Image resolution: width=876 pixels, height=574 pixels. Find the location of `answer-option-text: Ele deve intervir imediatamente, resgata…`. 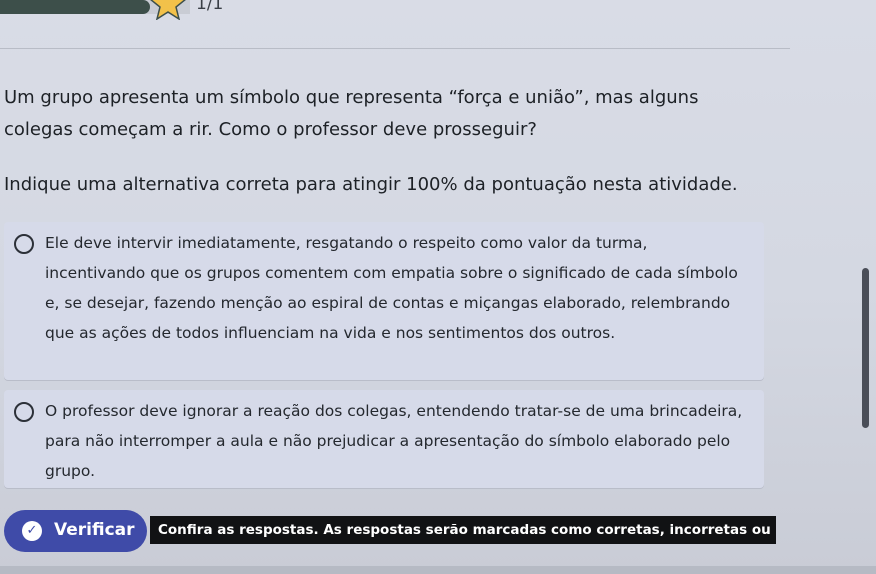

answer-option-text: Ele deve intervir imediatamente, resgata… is located at coordinates (391, 288).